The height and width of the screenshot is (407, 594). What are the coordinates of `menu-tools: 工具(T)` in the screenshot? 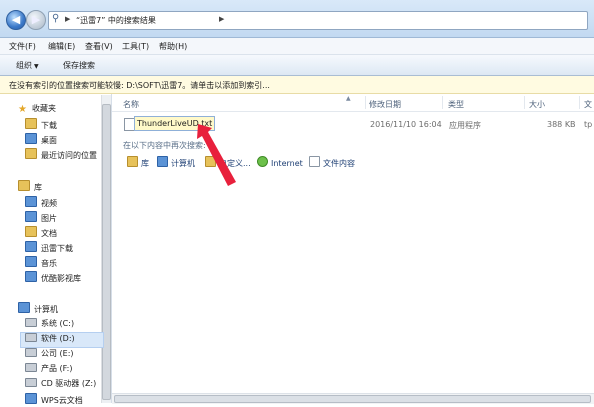 It's located at (135, 46).